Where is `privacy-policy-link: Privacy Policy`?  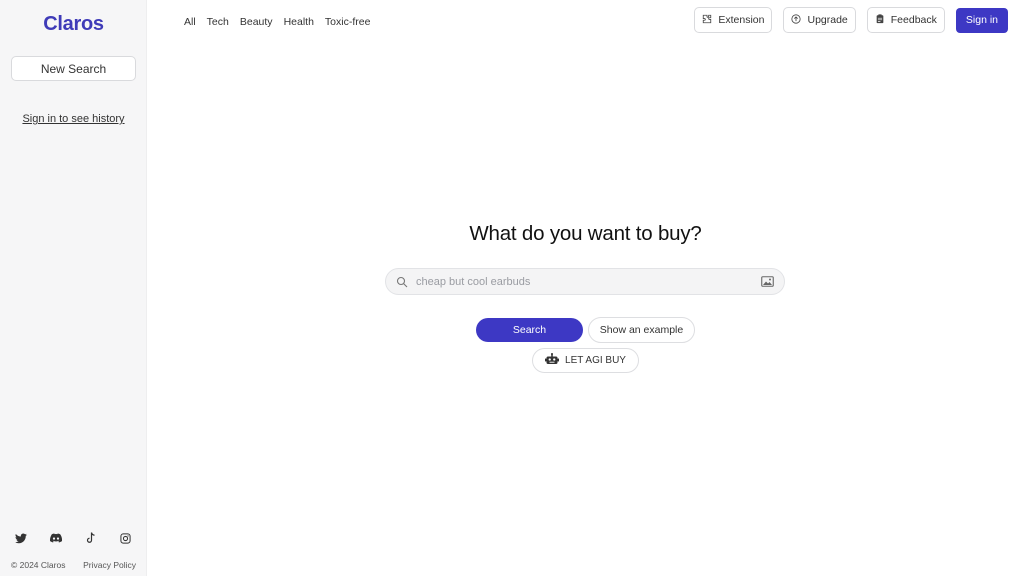 privacy-policy-link: Privacy Policy is located at coordinates (109, 565).